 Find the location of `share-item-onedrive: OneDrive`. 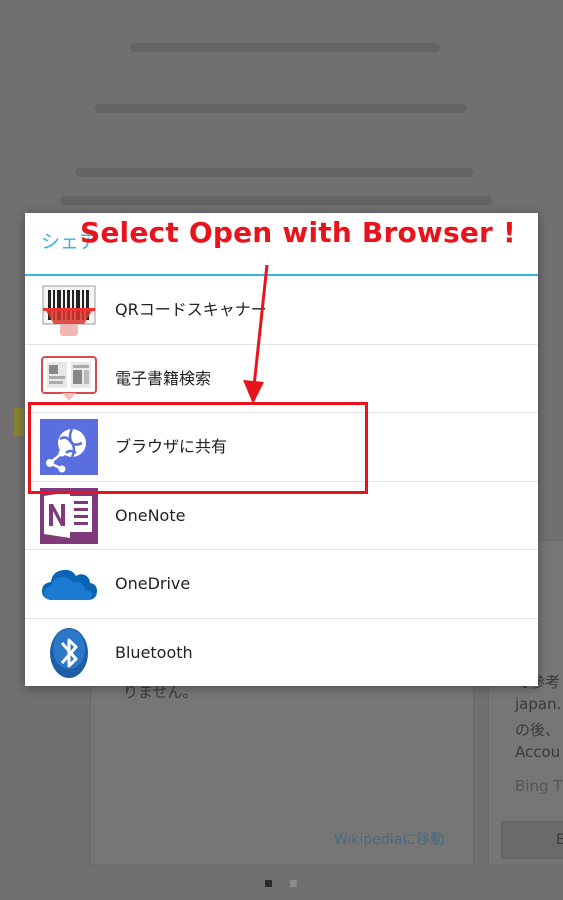

share-item-onedrive: OneDrive is located at coordinates (281, 584).